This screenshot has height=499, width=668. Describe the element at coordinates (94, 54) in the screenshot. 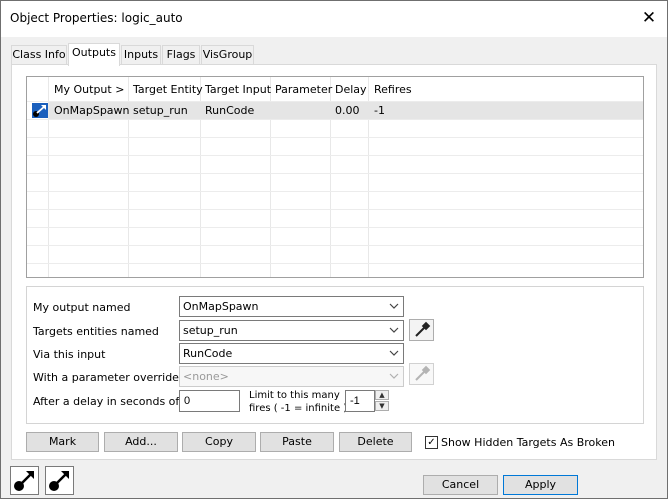

I see `tab-outputs: Outputs` at that location.